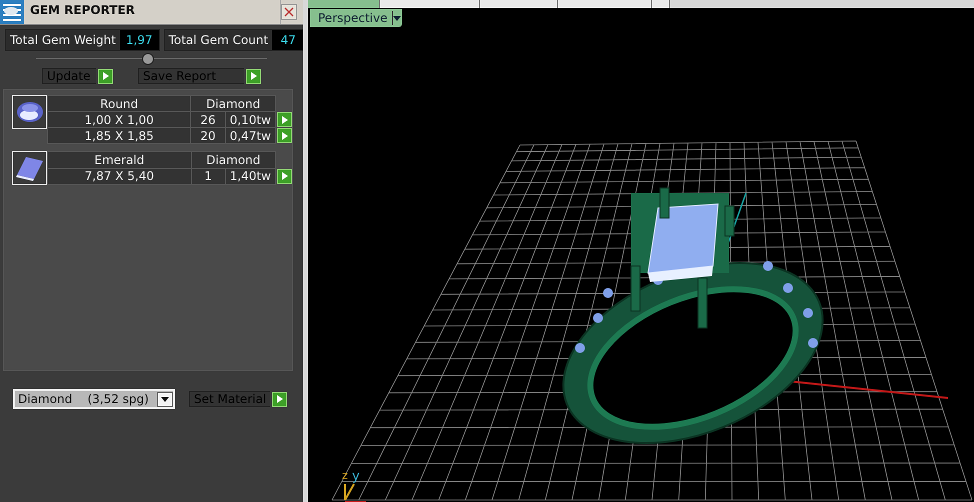 This screenshot has height=502, width=974. I want to click on total-value: 47, so click(288, 40).